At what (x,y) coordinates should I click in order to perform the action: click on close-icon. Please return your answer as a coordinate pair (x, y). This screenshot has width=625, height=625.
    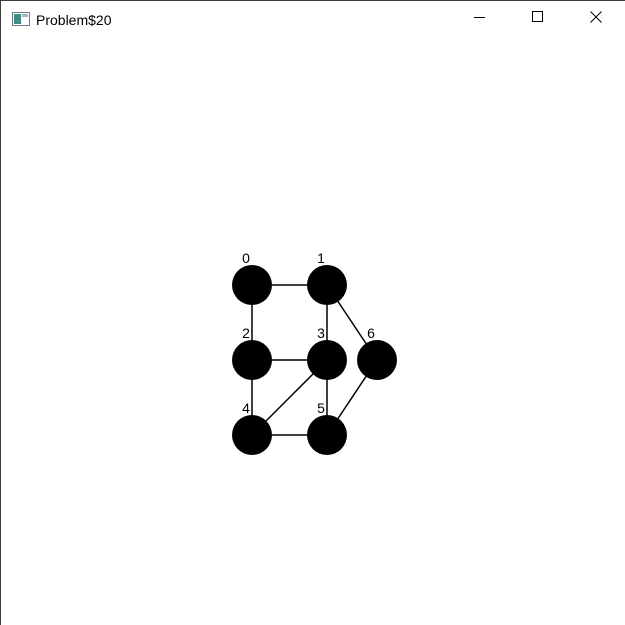
    Looking at the image, I should click on (596, 19).